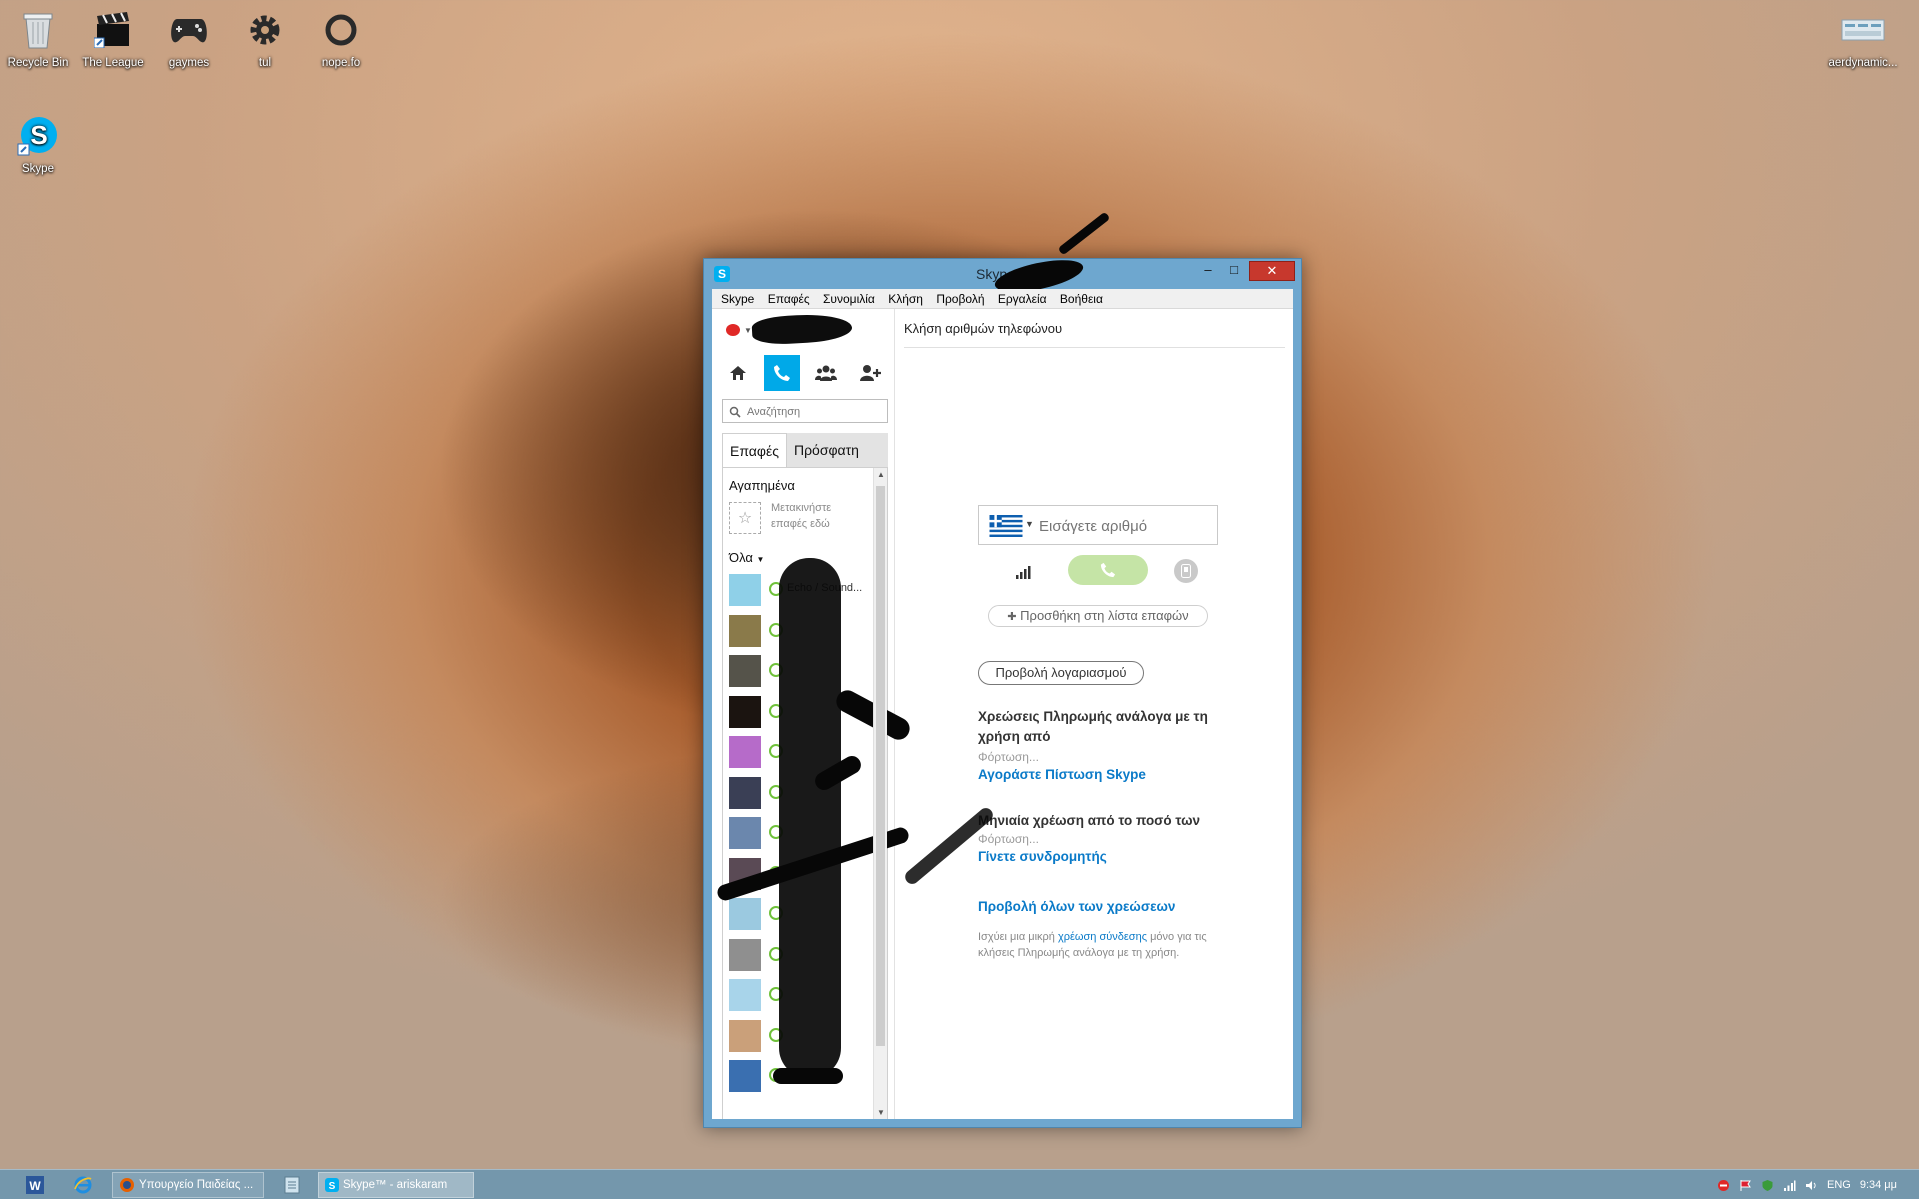  I want to click on group-icon, so click(826, 373).